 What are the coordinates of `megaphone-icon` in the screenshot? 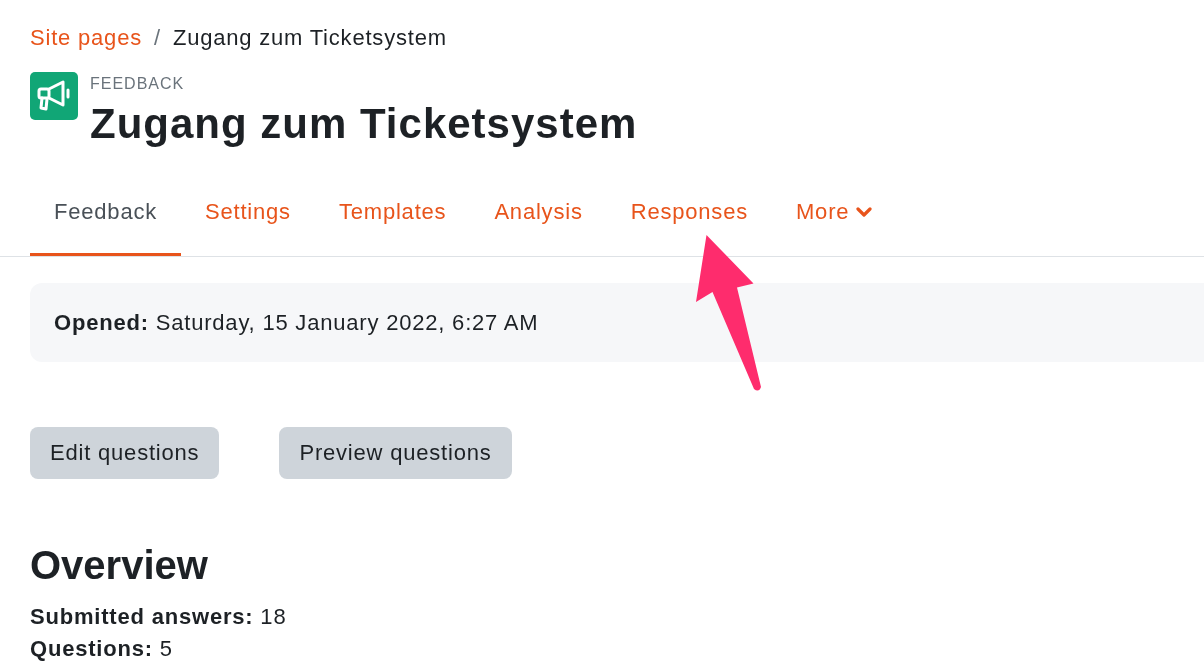 It's located at (54, 96).